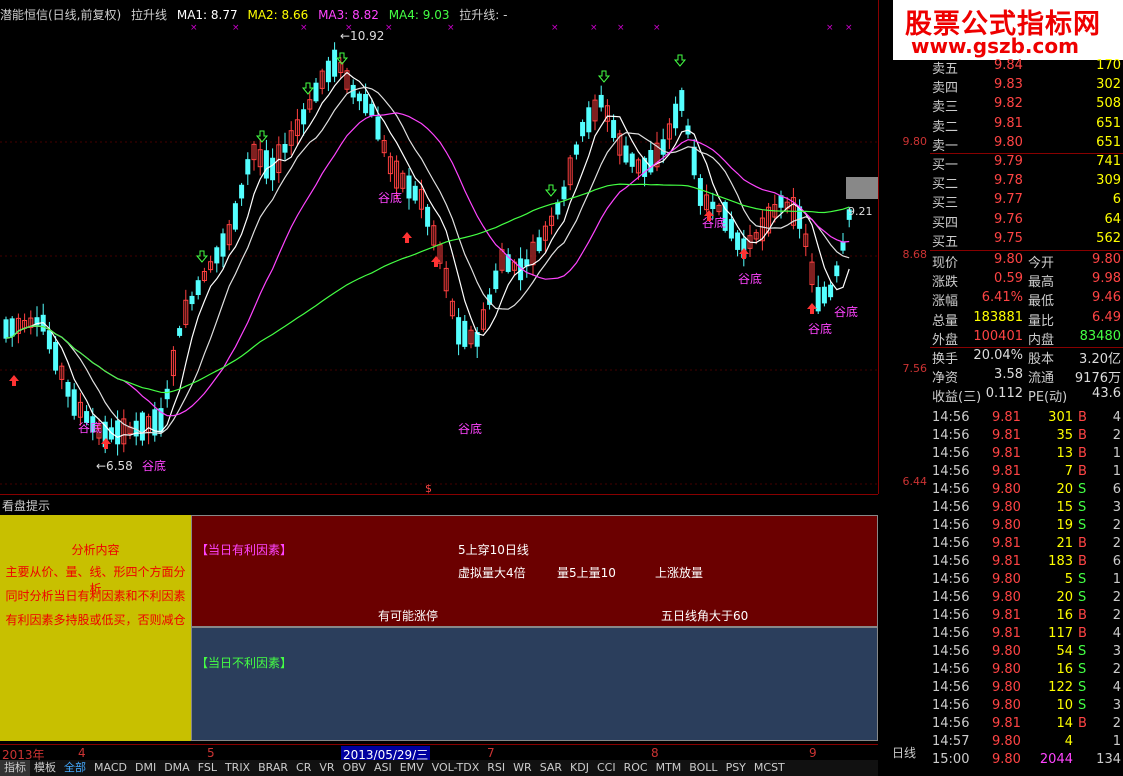 This screenshot has width=1123, height=776. What do you see at coordinates (1041, 379) in the screenshot?
I see `stat-label: 流通` at bounding box center [1041, 379].